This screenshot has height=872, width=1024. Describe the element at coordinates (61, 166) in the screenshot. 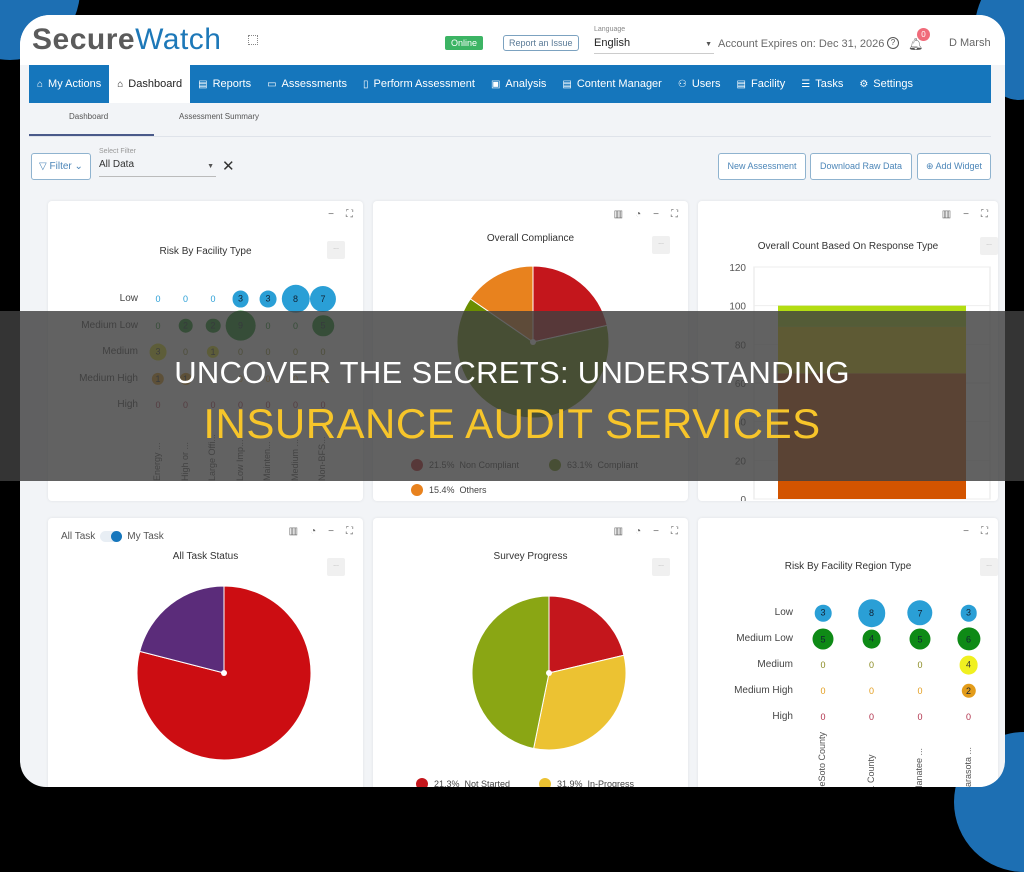

I see `filter-button: ▽ Filter ⌄` at that location.